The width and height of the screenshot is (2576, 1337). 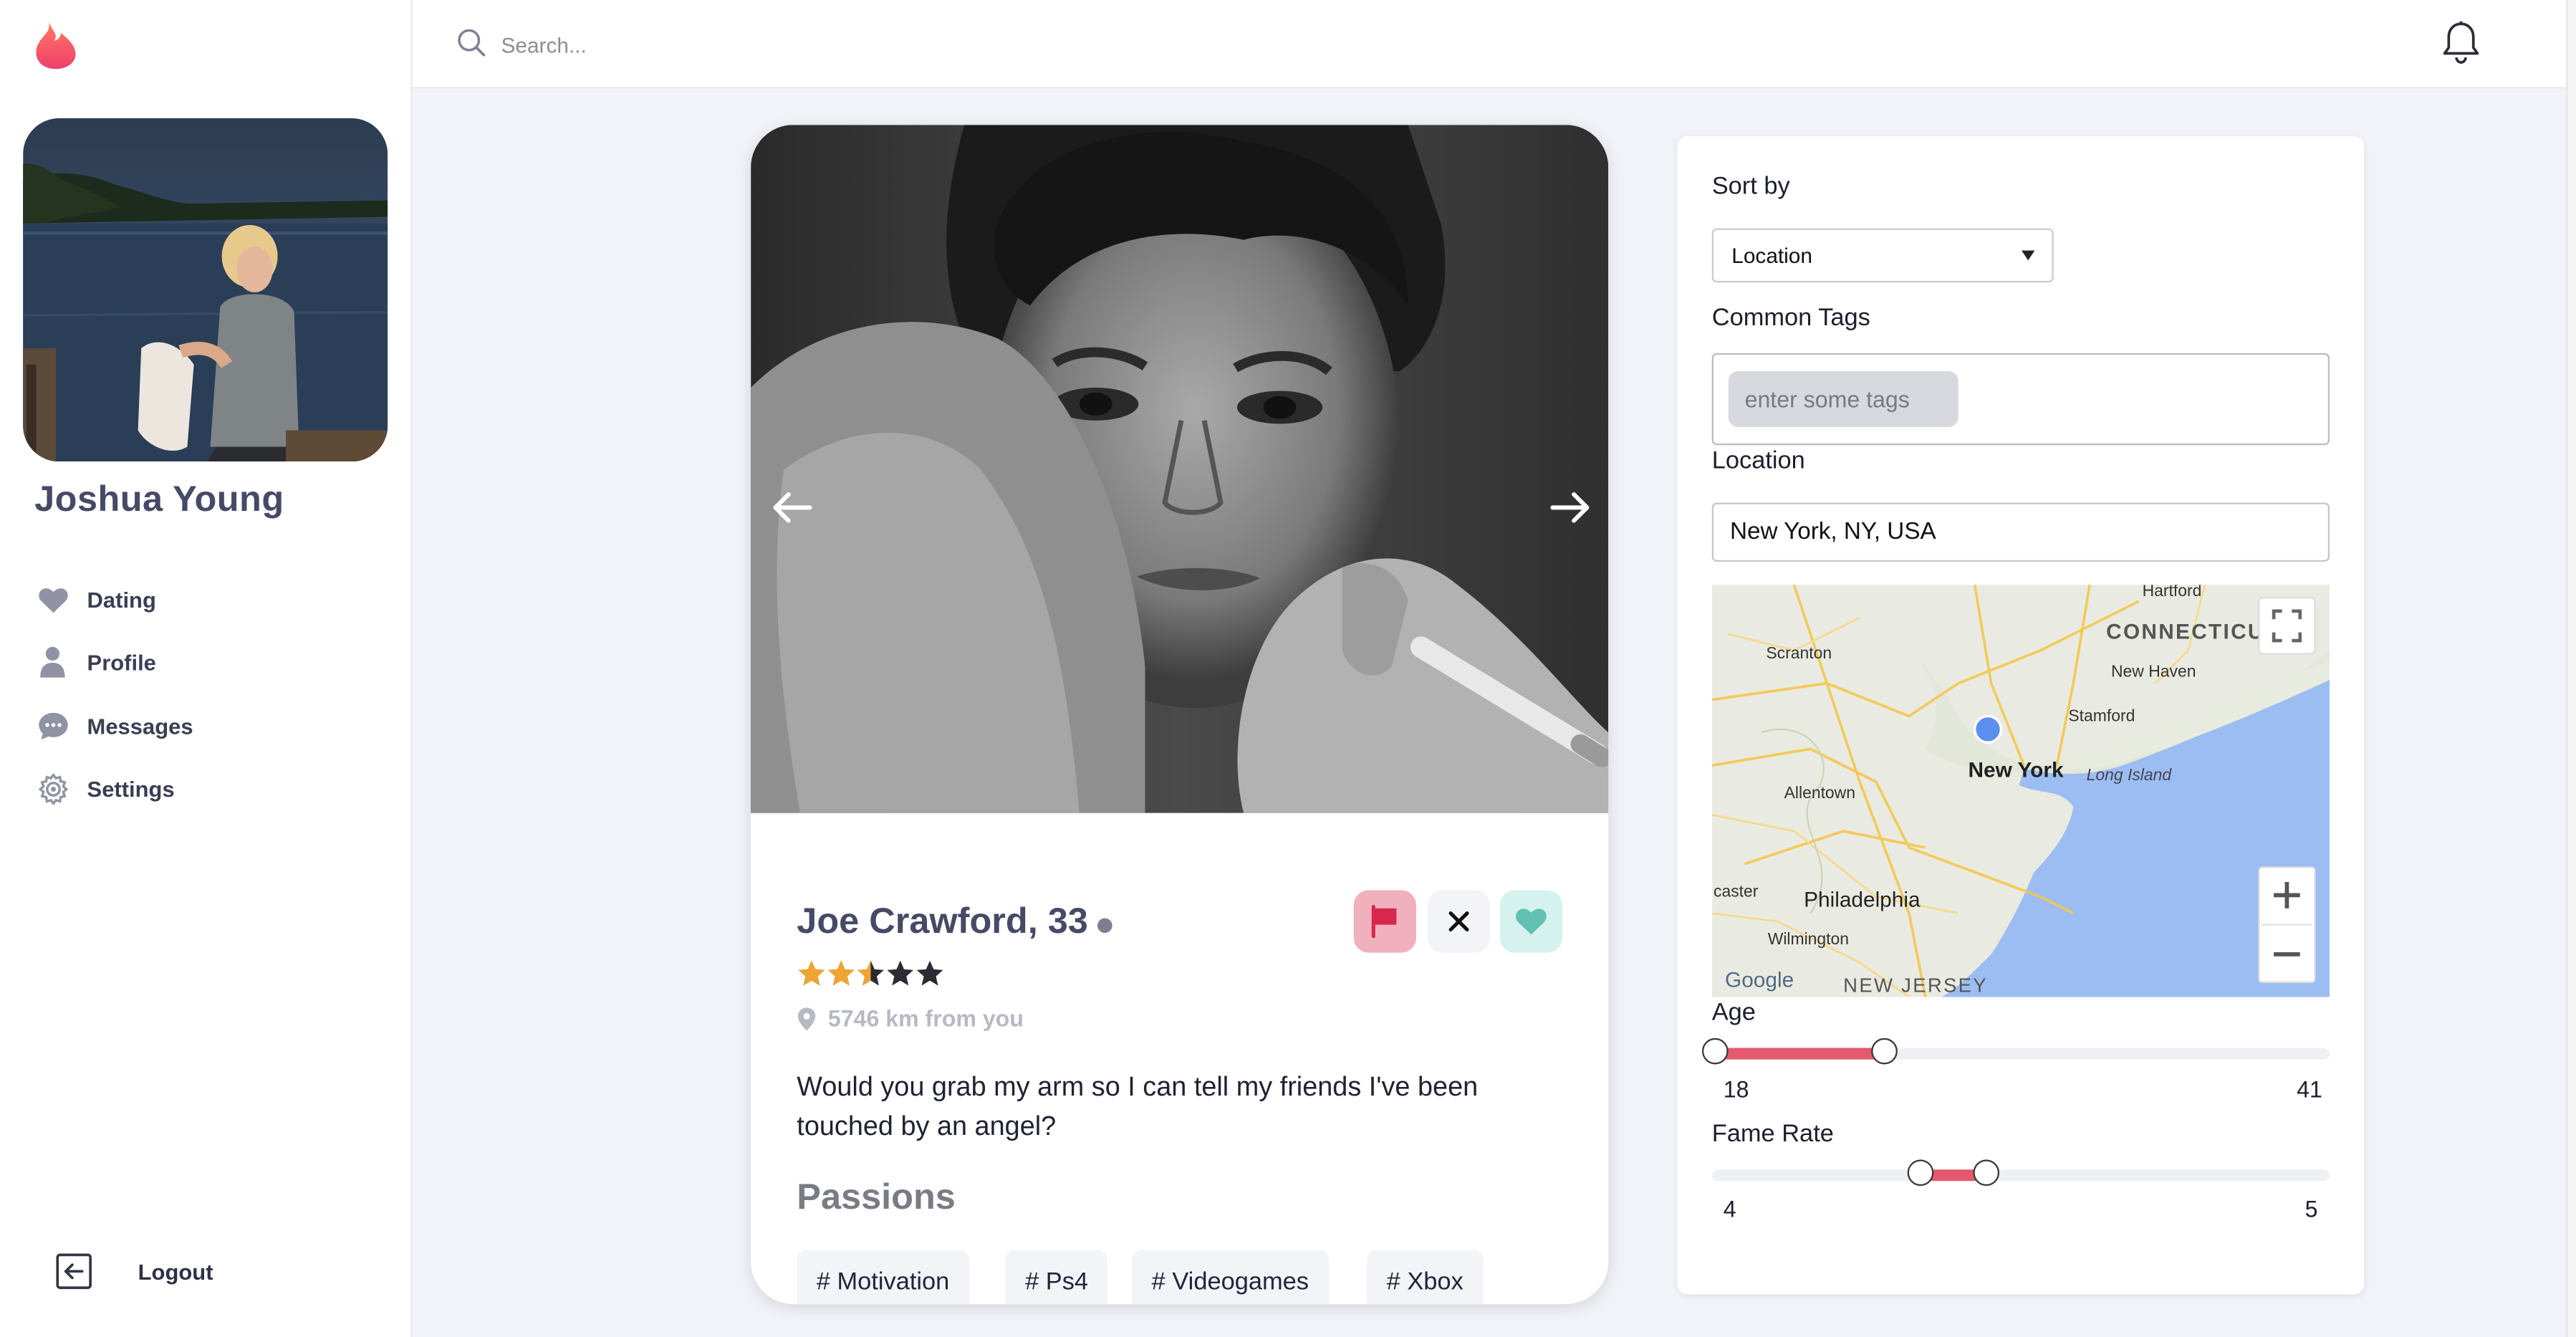 I want to click on sidebar-item-settings: Settings, so click(x=200, y=788).